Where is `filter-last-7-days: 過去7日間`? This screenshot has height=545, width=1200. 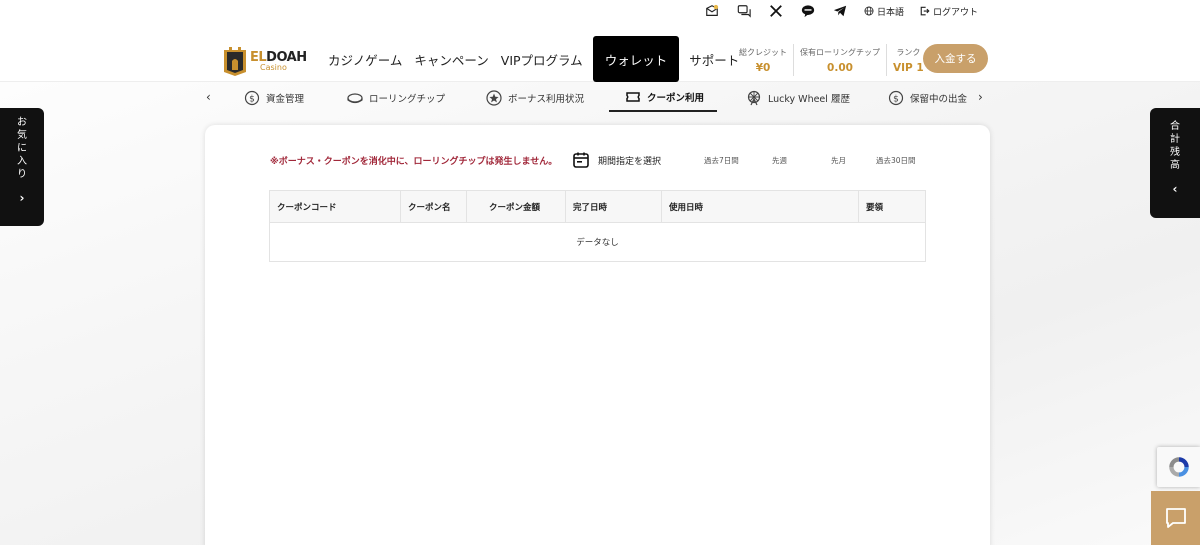
filter-last-7-days: 過去7日間 is located at coordinates (721, 160).